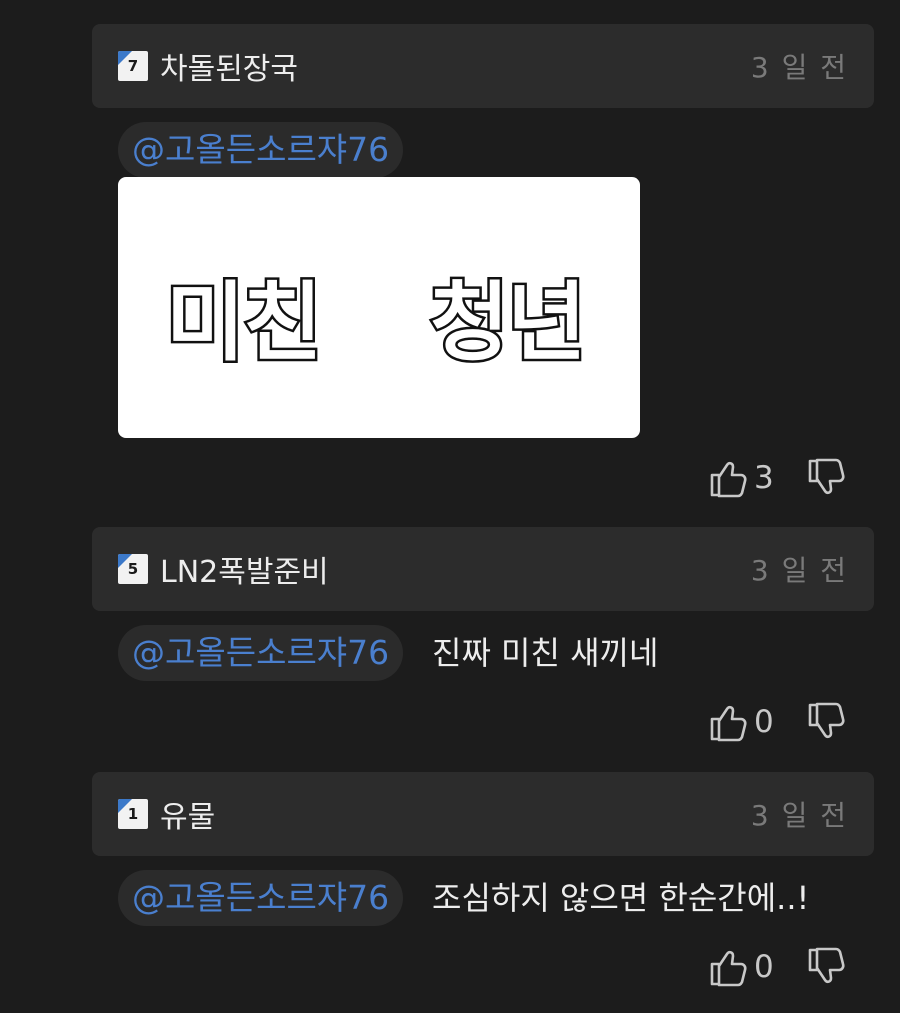  What do you see at coordinates (764, 478) in the screenshot?
I see `like-count: 3` at bounding box center [764, 478].